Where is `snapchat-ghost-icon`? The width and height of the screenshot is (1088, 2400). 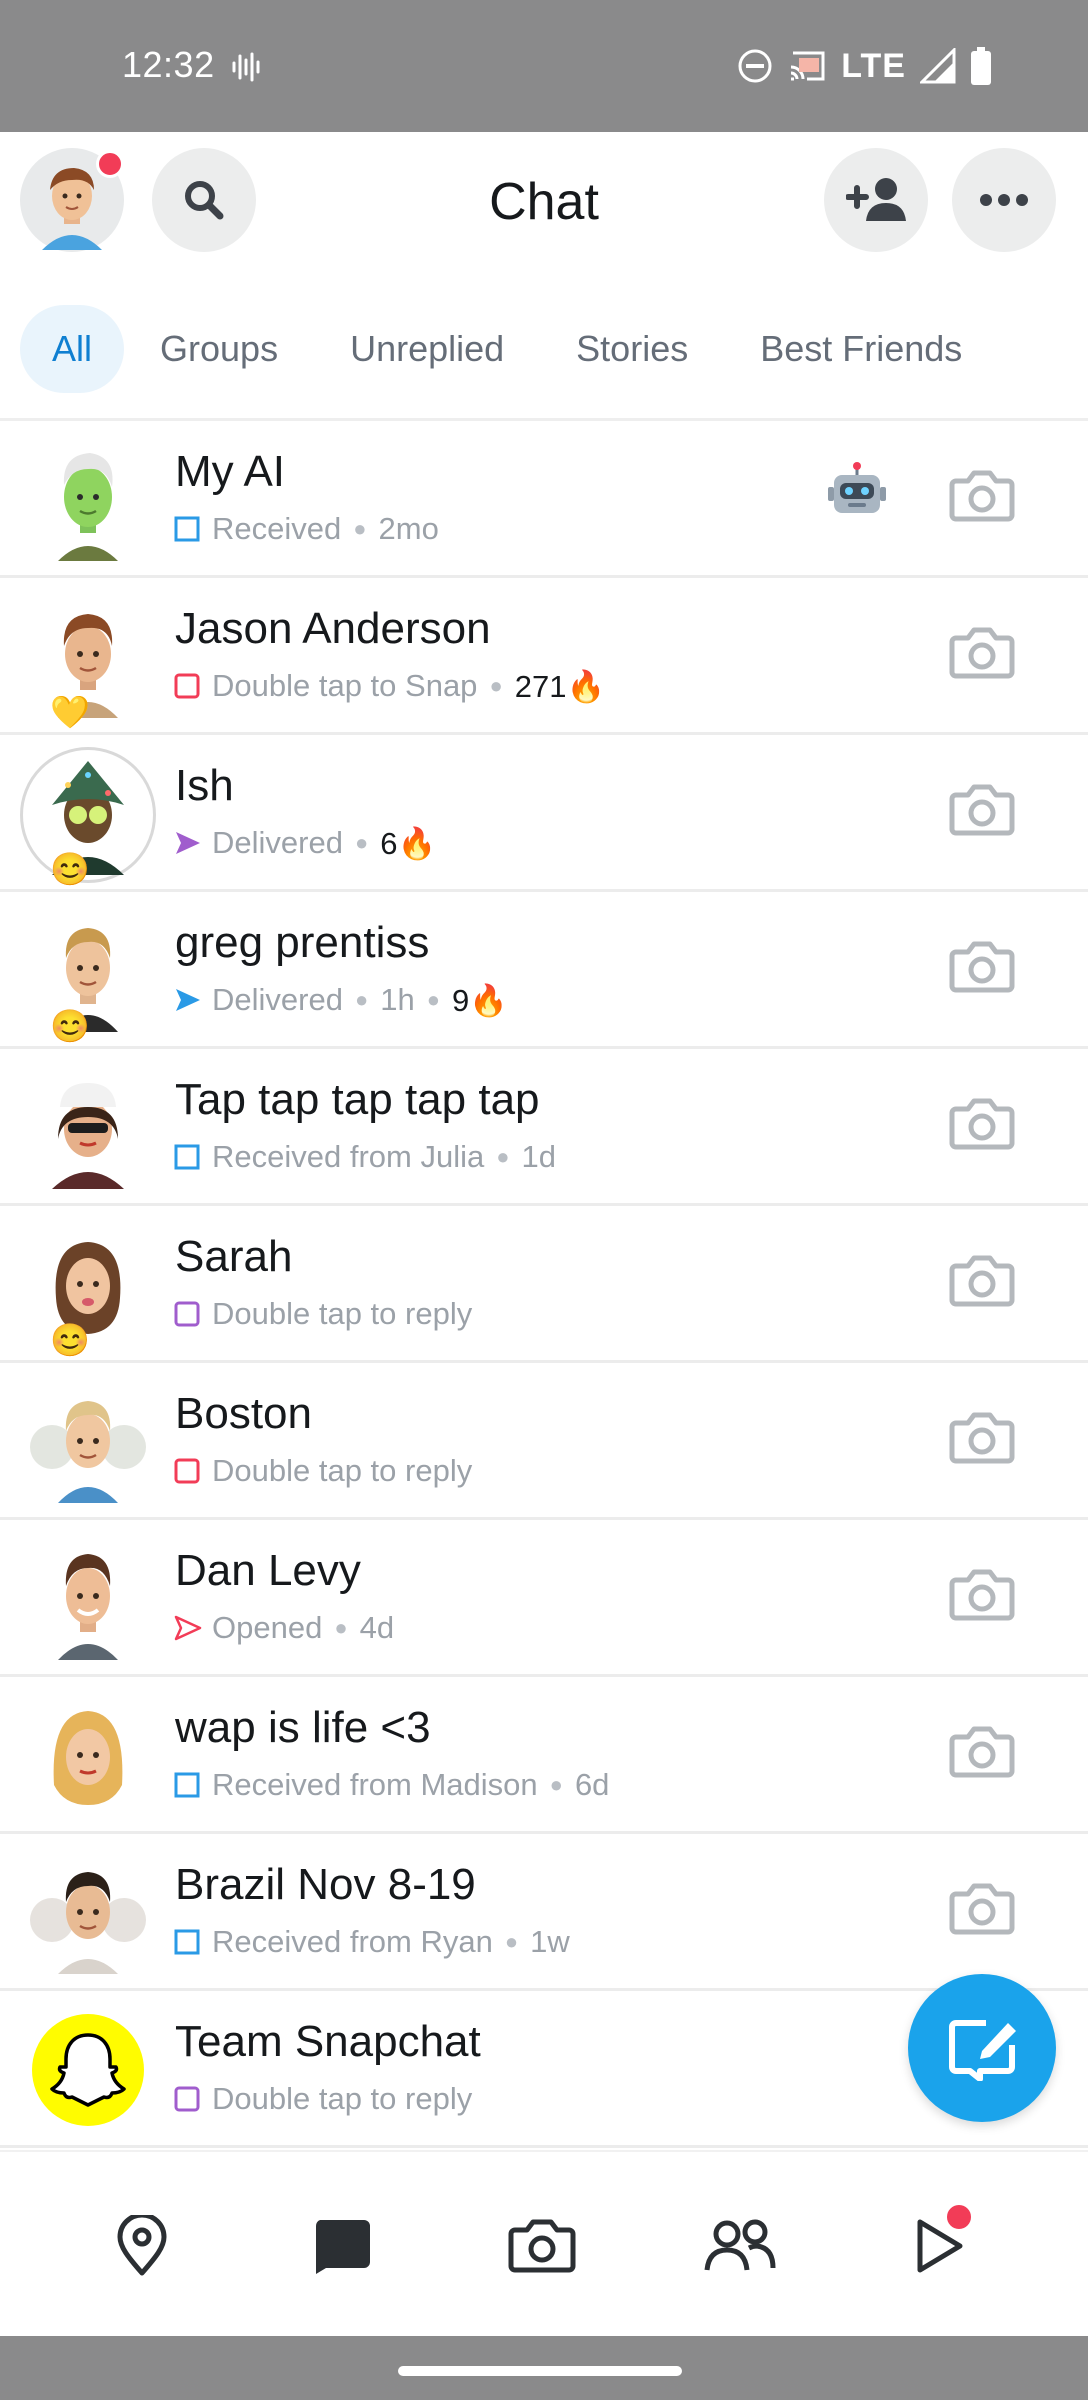
snapchat-ghost-icon is located at coordinates (88, 2070).